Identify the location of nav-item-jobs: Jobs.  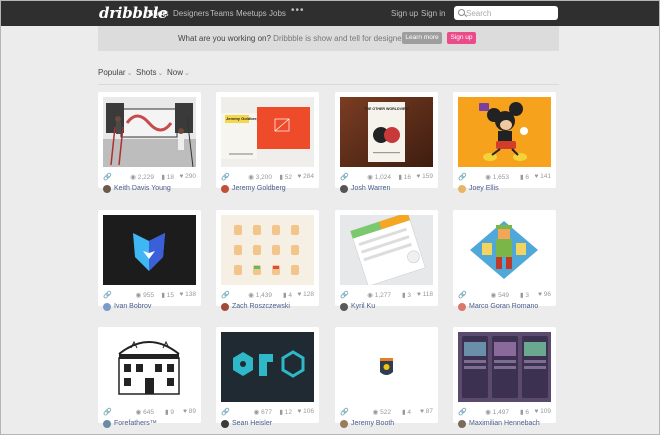
(277, 13).